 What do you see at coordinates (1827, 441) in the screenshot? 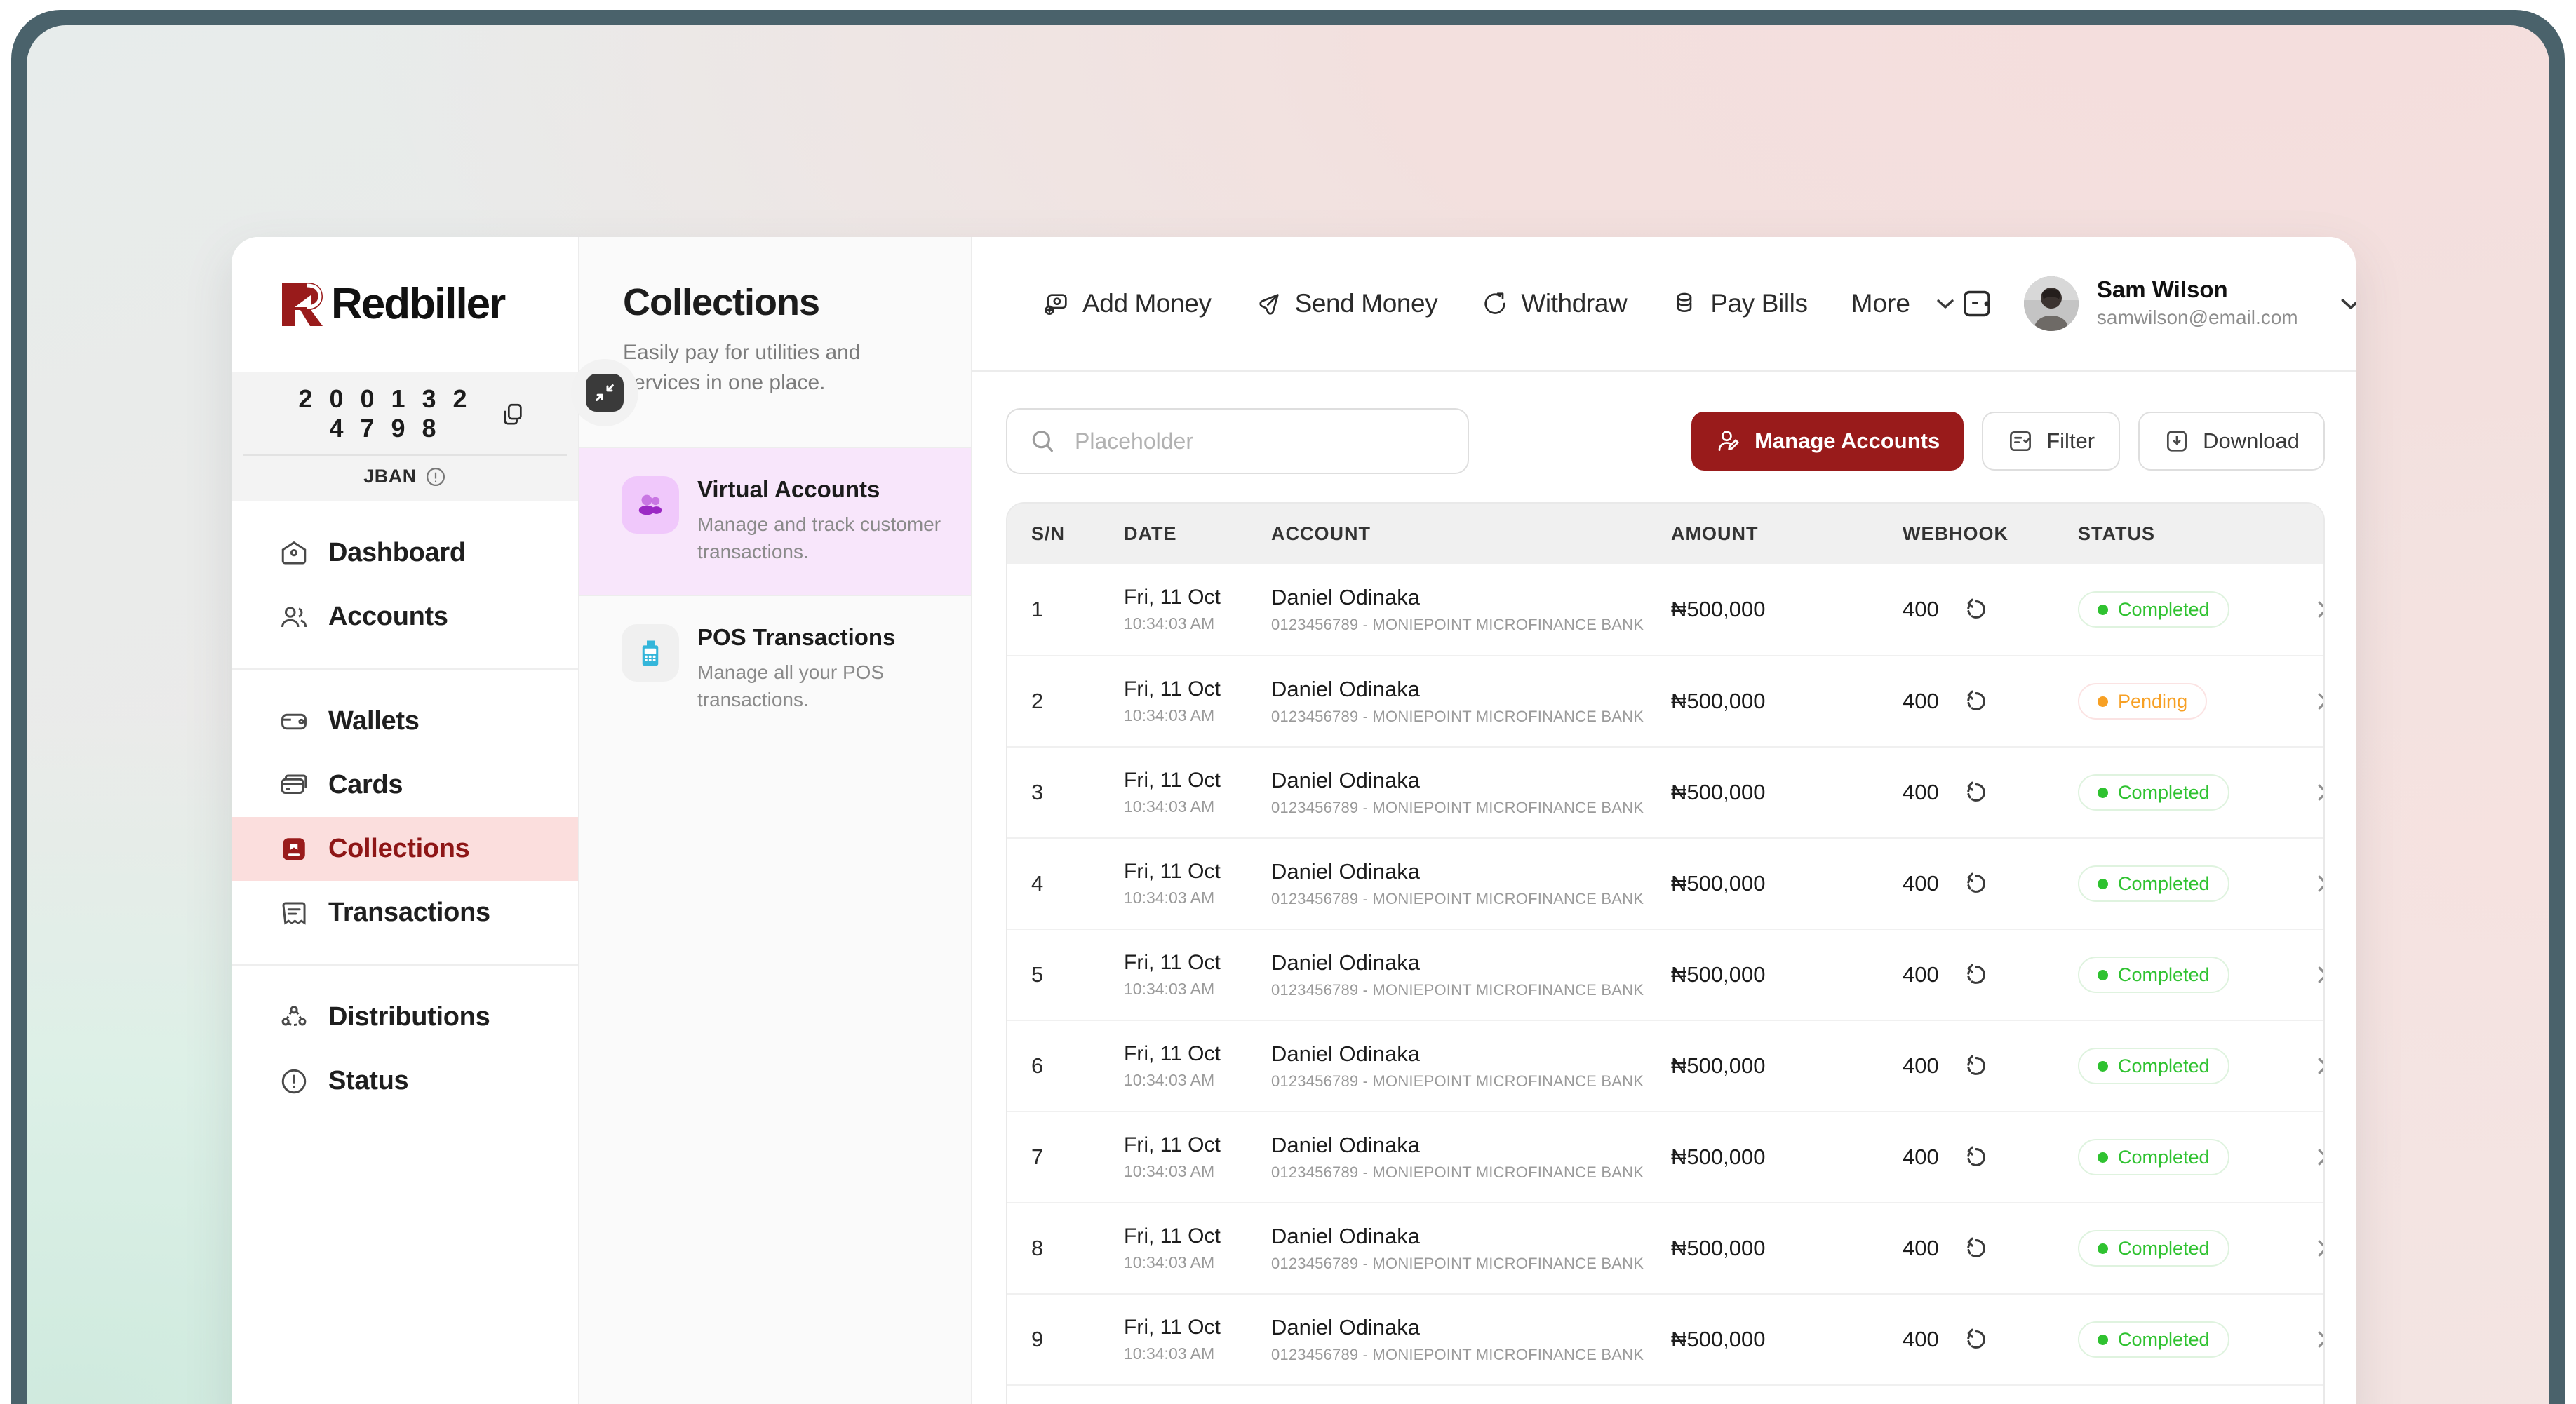
I see `manage-accounts-button: Manage Accounts` at bounding box center [1827, 441].